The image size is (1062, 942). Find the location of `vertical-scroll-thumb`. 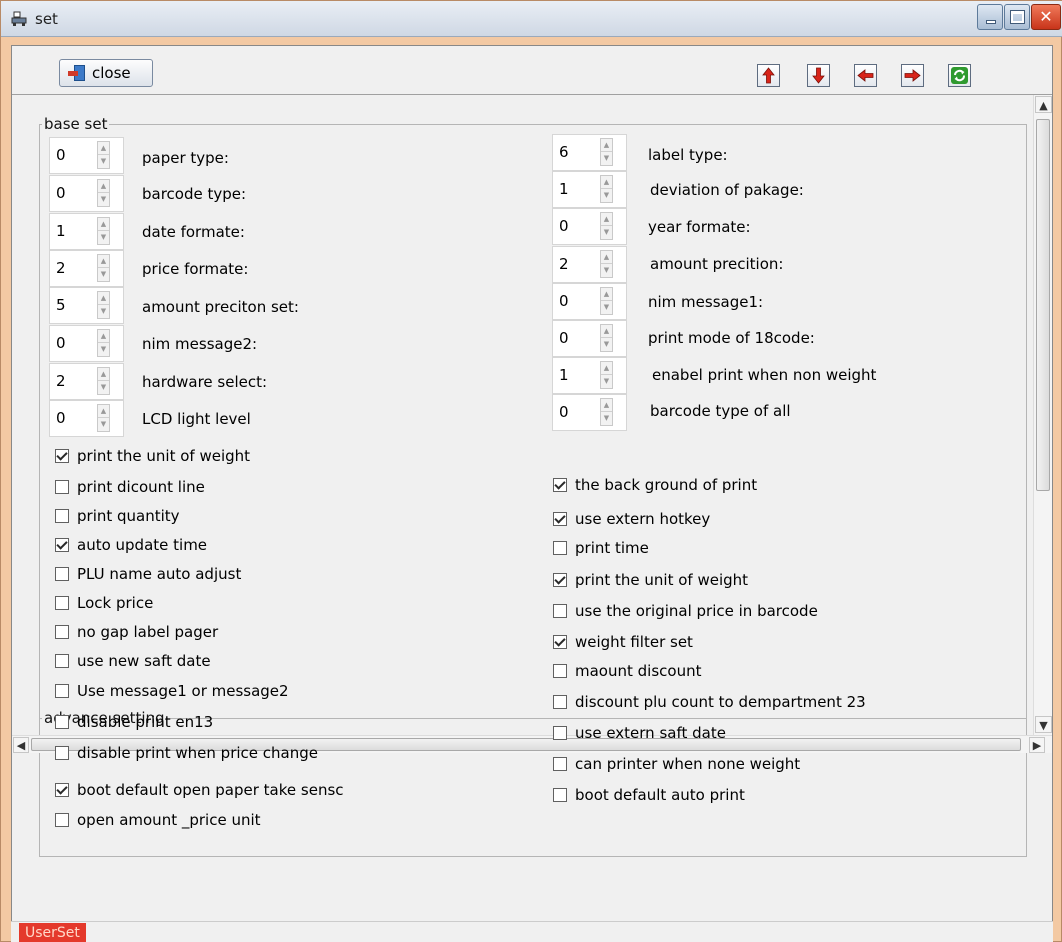

vertical-scroll-thumb is located at coordinates (1043, 305).